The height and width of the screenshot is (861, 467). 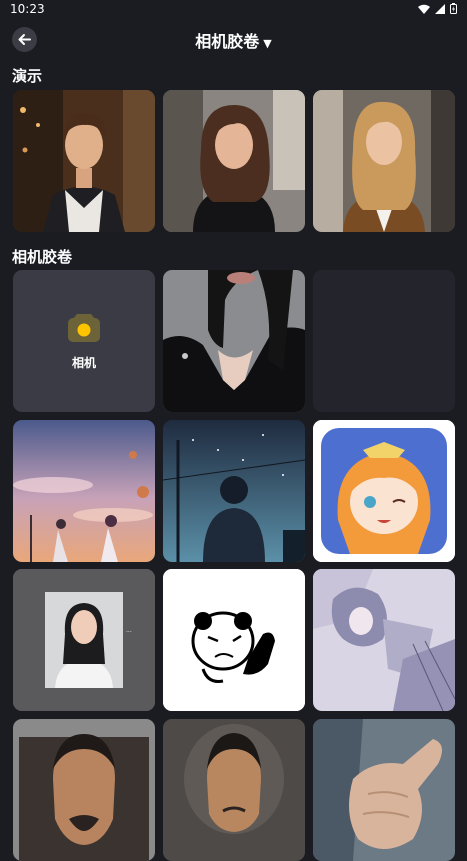 What do you see at coordinates (453, 8) in the screenshot?
I see `battery-icon` at bounding box center [453, 8].